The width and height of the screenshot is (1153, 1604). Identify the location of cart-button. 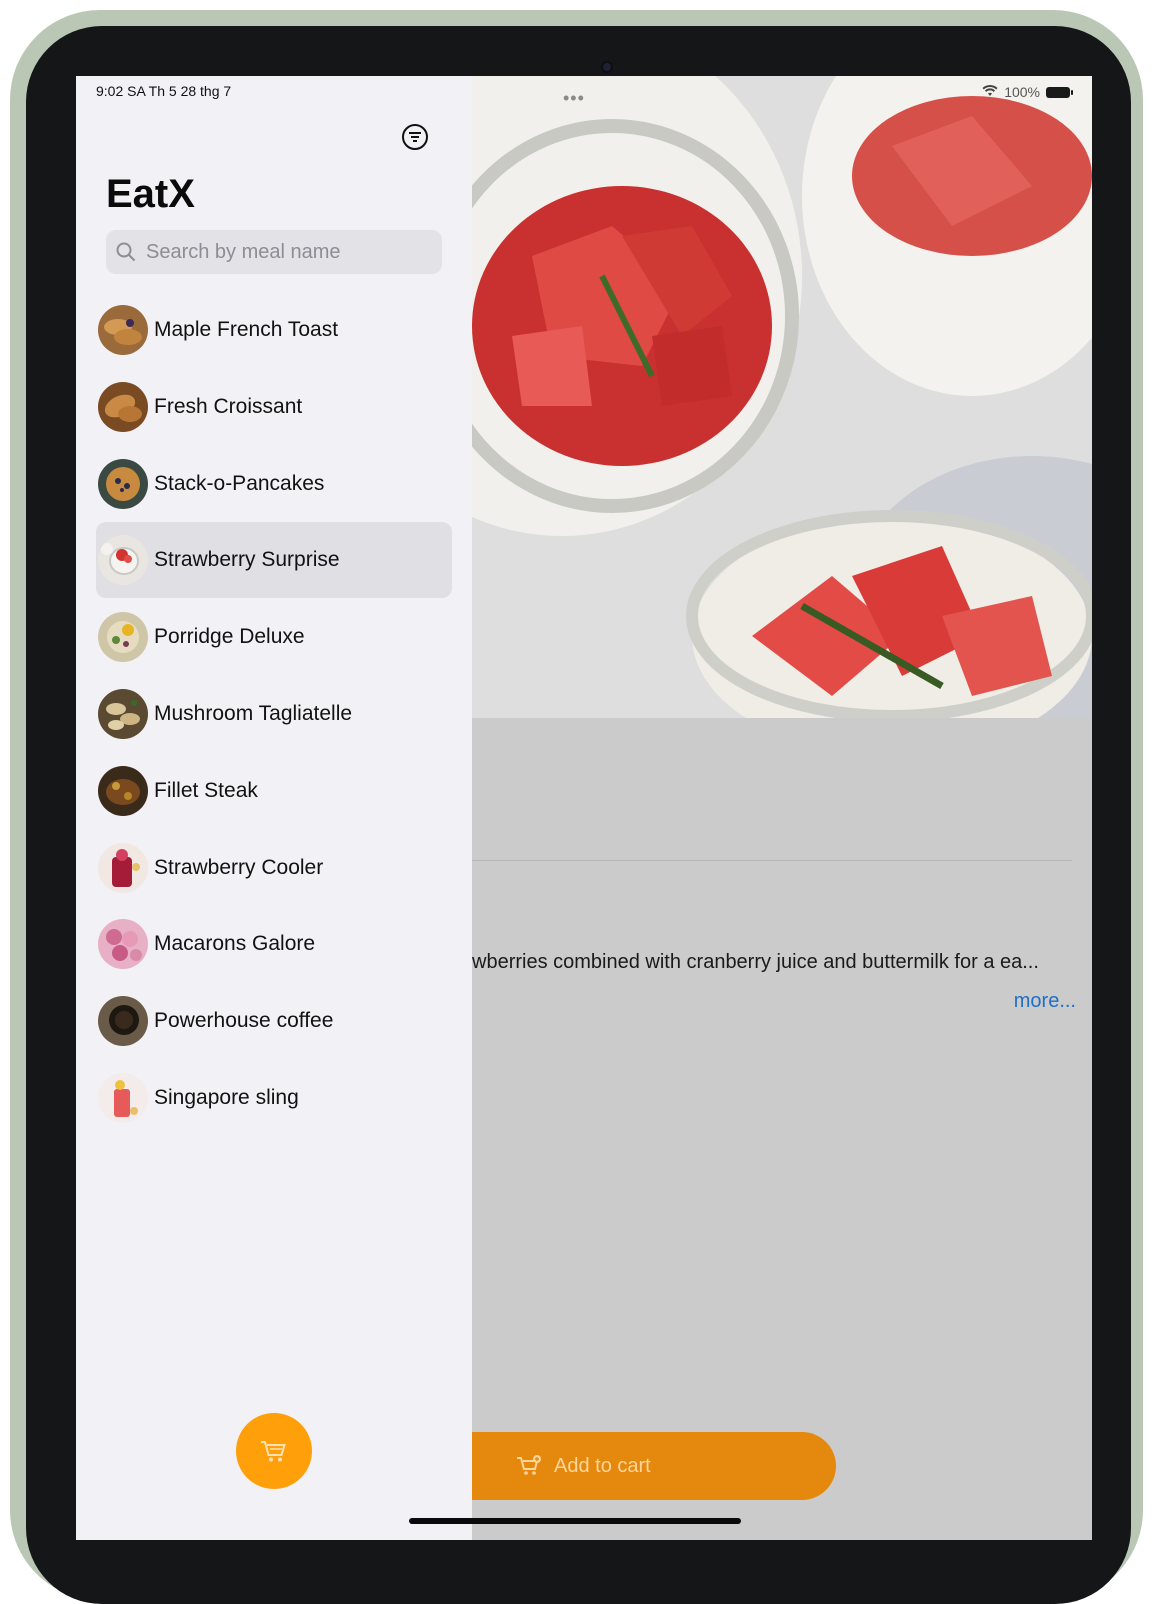
(274, 1451).